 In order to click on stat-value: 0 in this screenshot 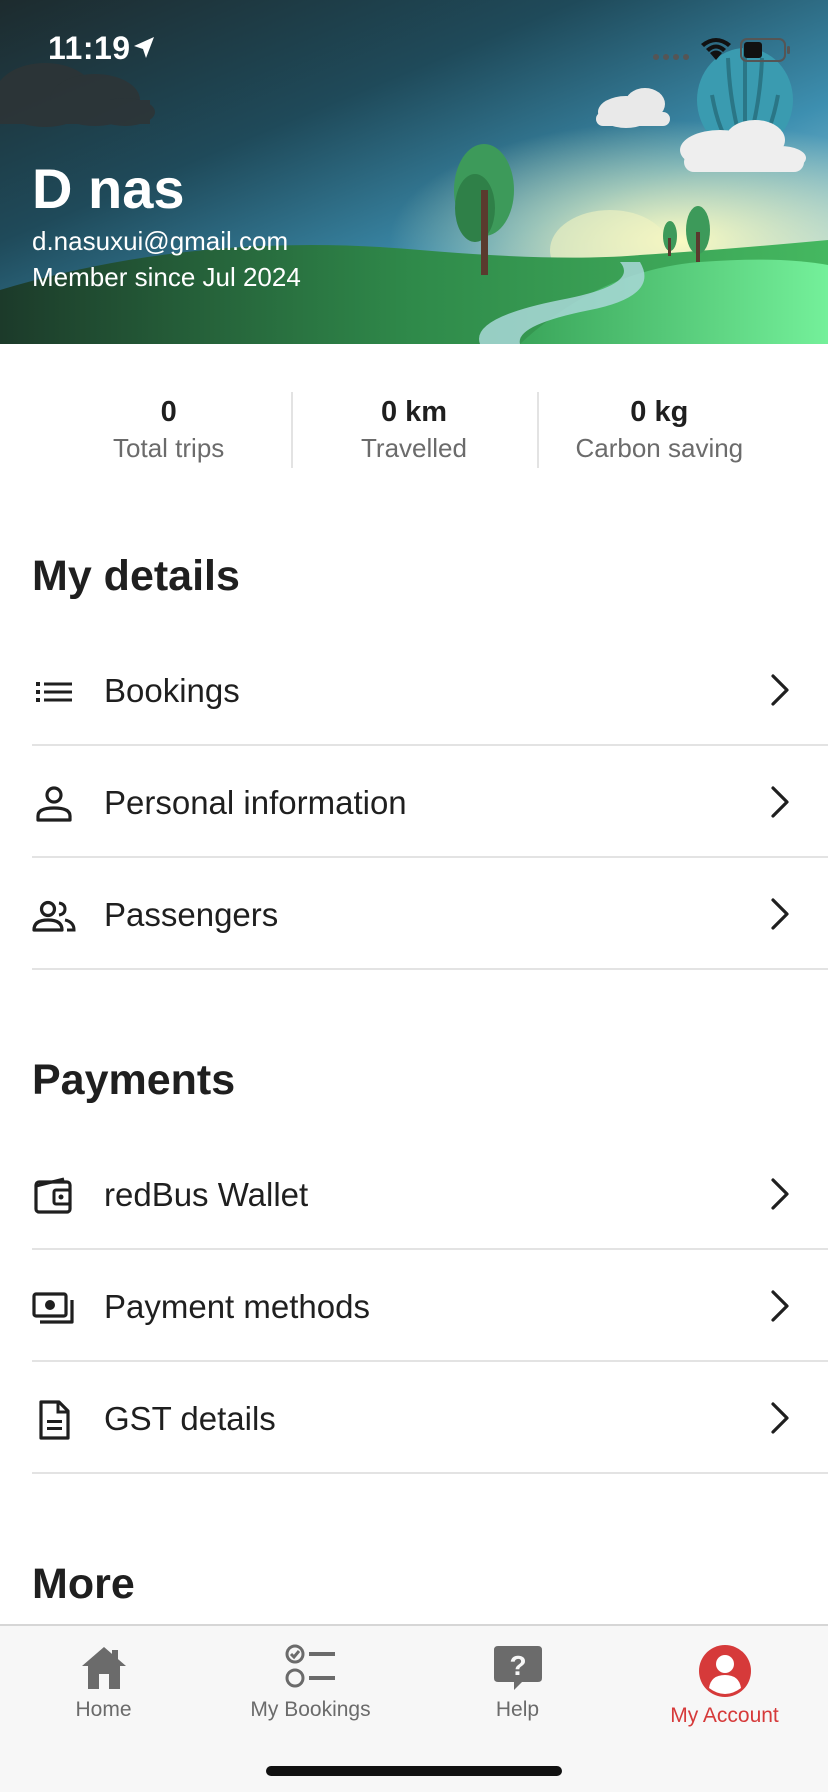, I will do `click(168, 412)`.